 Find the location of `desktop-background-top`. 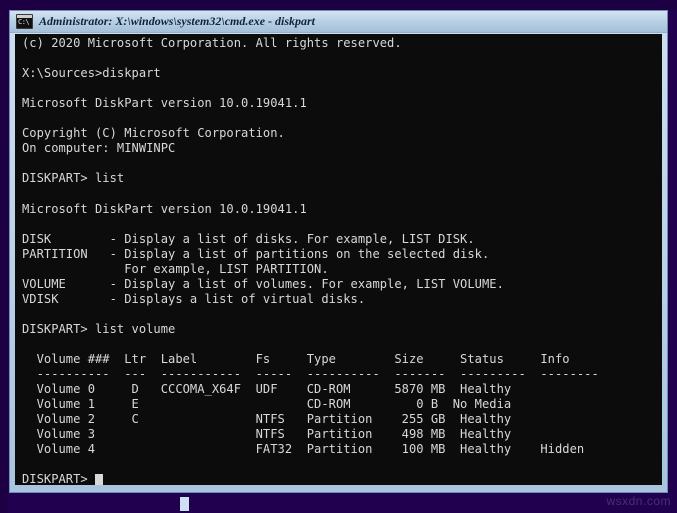

desktop-background-top is located at coordinates (338, 5).